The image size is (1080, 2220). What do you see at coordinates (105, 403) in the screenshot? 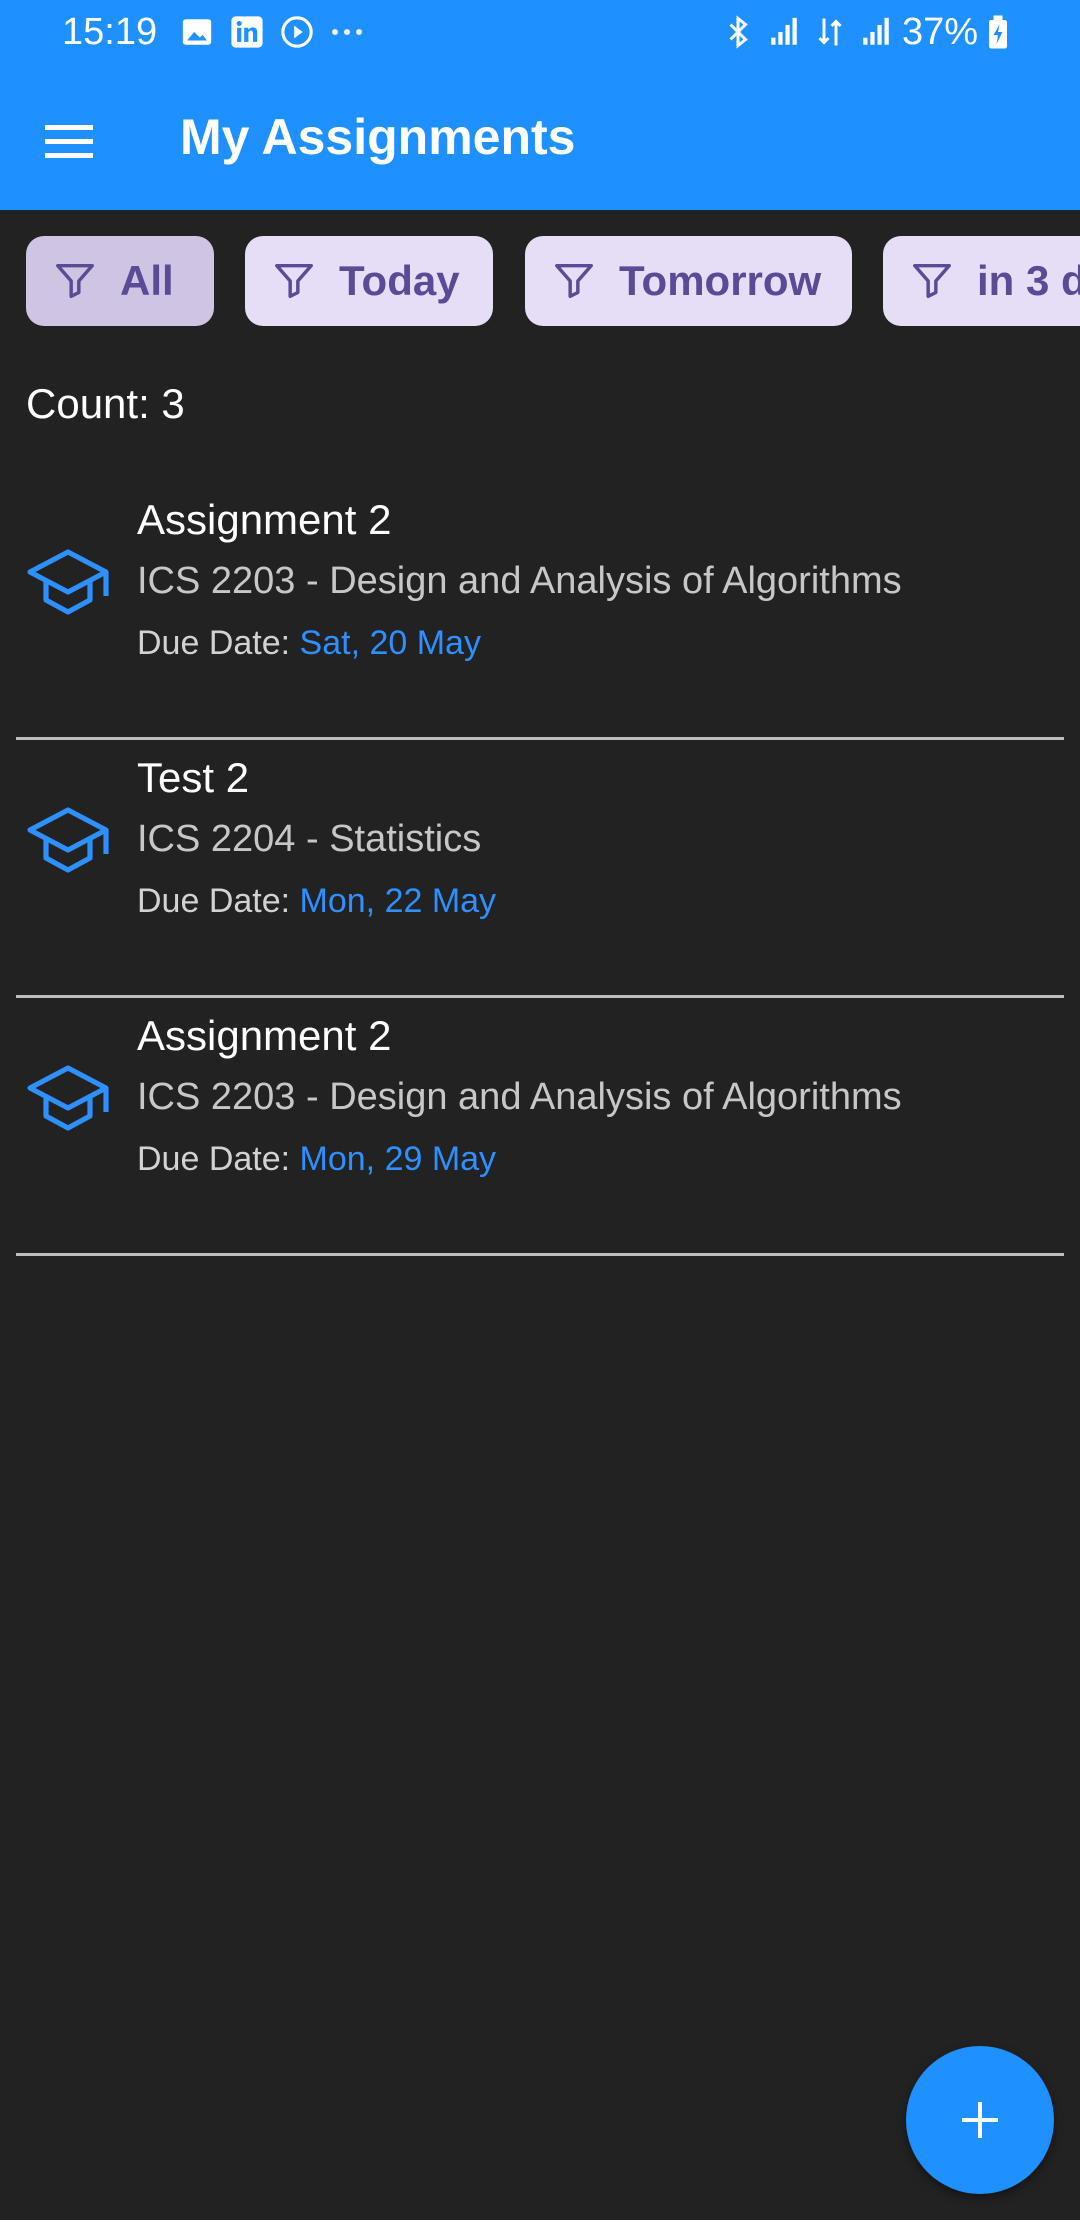
I see `assignment-count: Count: 3` at bounding box center [105, 403].